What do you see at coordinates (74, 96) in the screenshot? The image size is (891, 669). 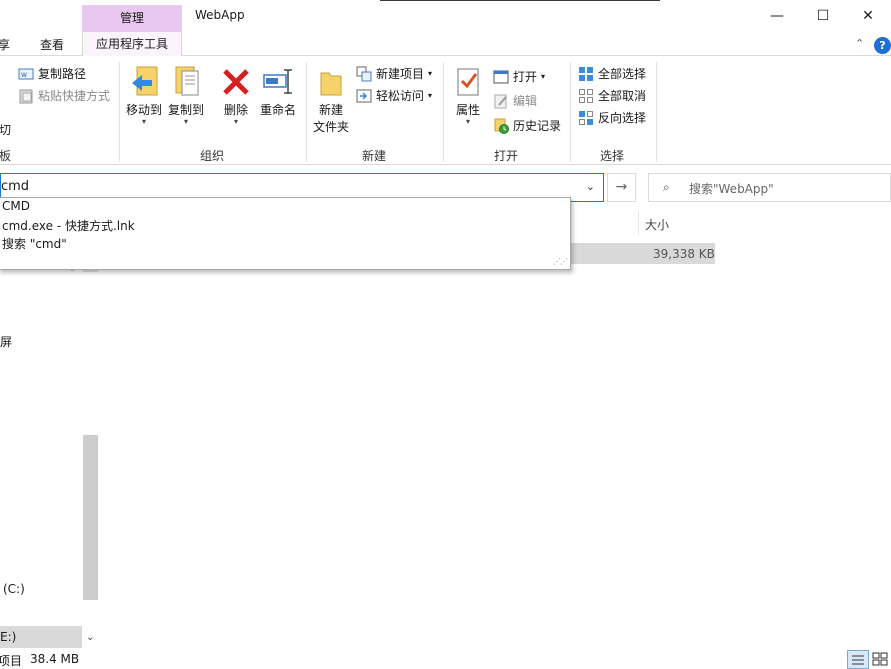 I see `paste-shortcut-label: 粘贴快捷方式` at bounding box center [74, 96].